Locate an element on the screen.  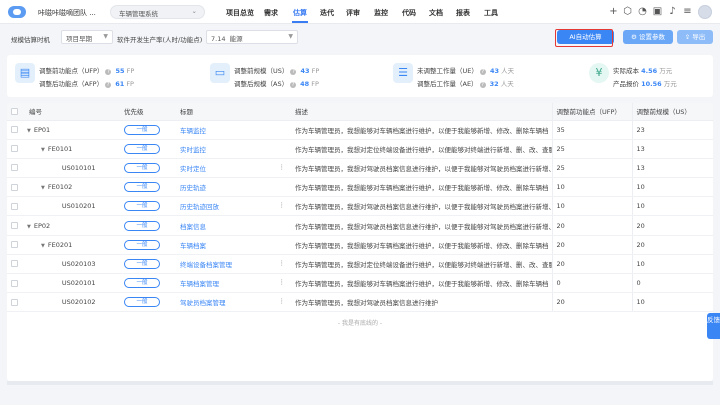
row-title-link: 车辆档案 is located at coordinates (193, 246).